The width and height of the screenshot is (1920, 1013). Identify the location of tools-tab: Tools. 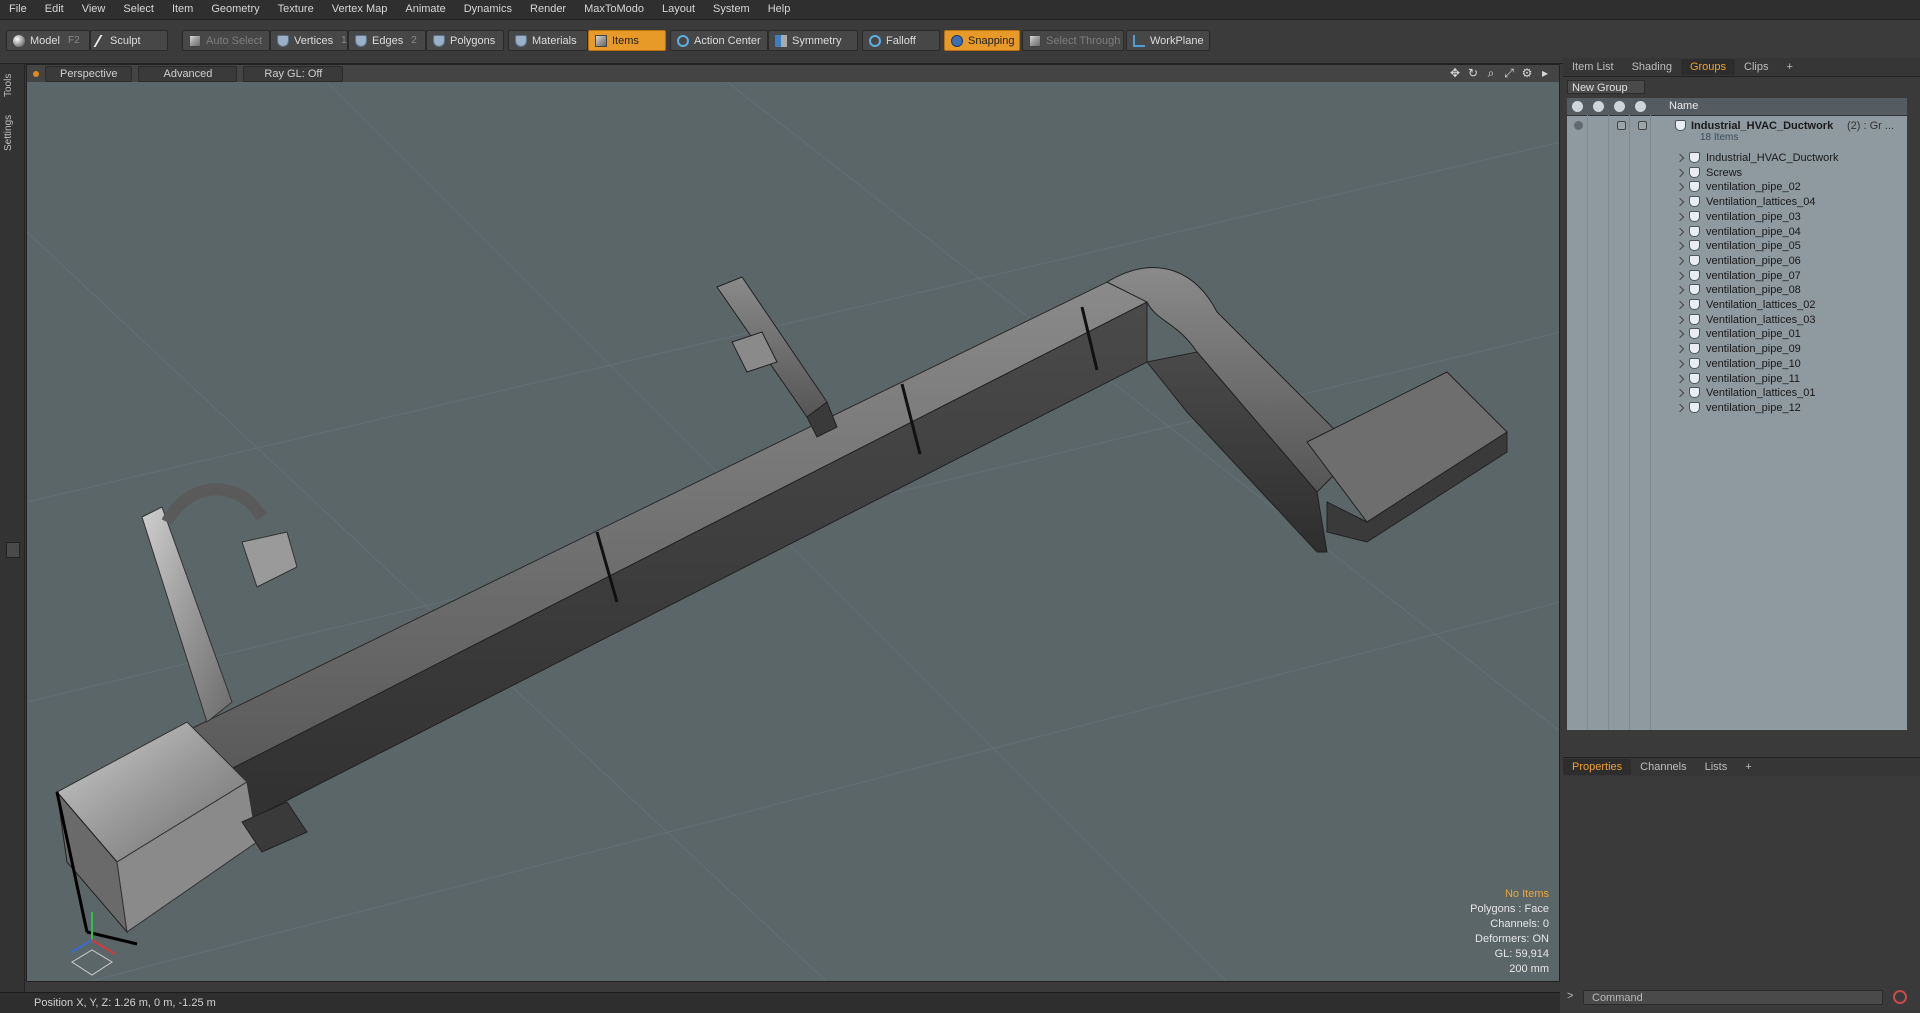
(12, 85).